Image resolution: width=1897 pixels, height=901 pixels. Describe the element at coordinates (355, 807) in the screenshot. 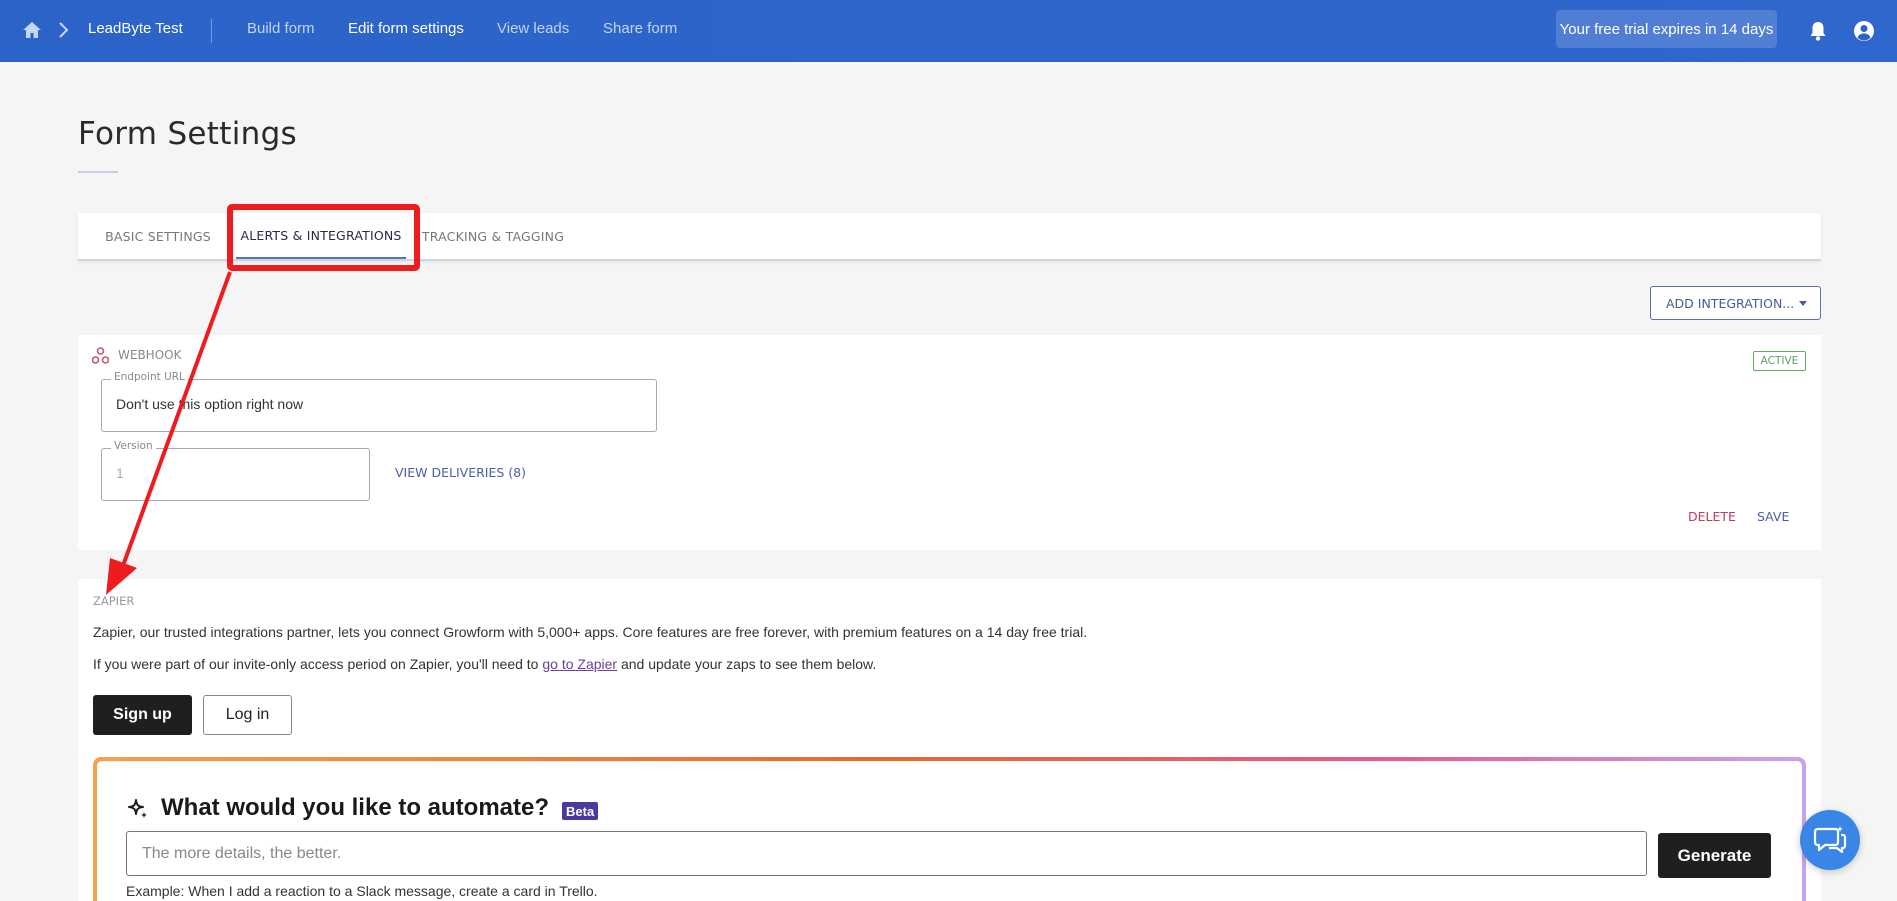

I see `ai-prompt-title: What would you like to automate?` at that location.